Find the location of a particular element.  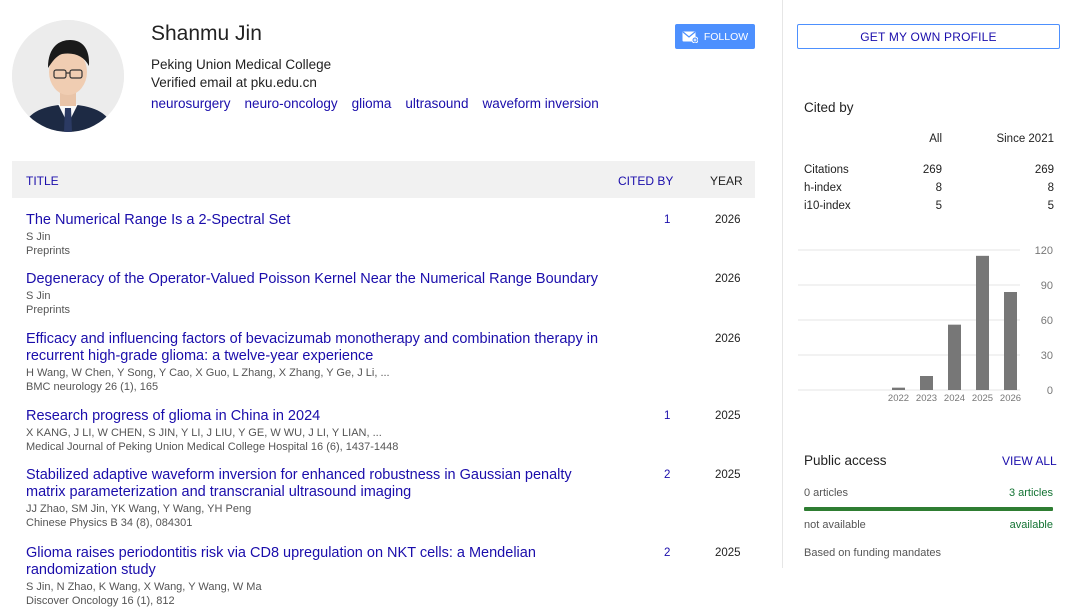

stat-since: 269 is located at coordinates (1044, 170).